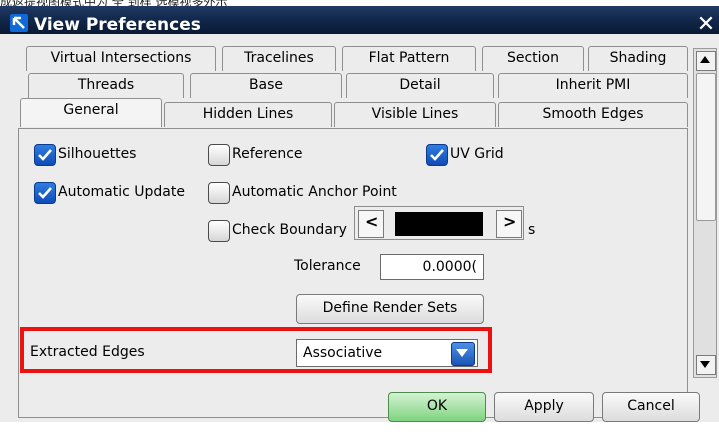  What do you see at coordinates (121, 58) in the screenshot?
I see `tab-virtual-intersections: Virtual Intersections` at bounding box center [121, 58].